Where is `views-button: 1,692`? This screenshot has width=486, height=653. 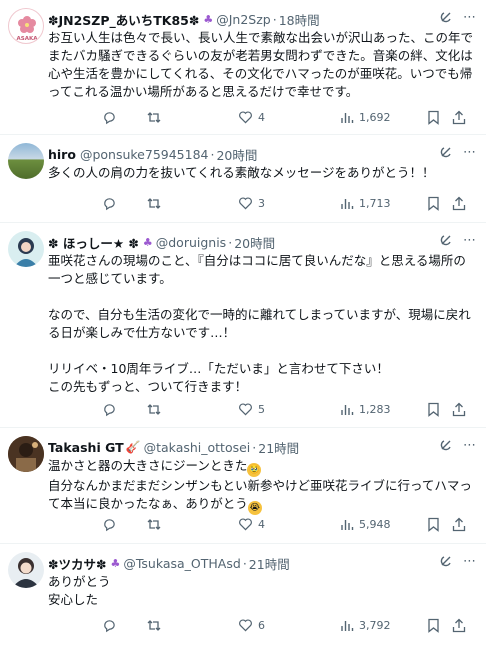 views-button: 1,692 is located at coordinates (365, 117).